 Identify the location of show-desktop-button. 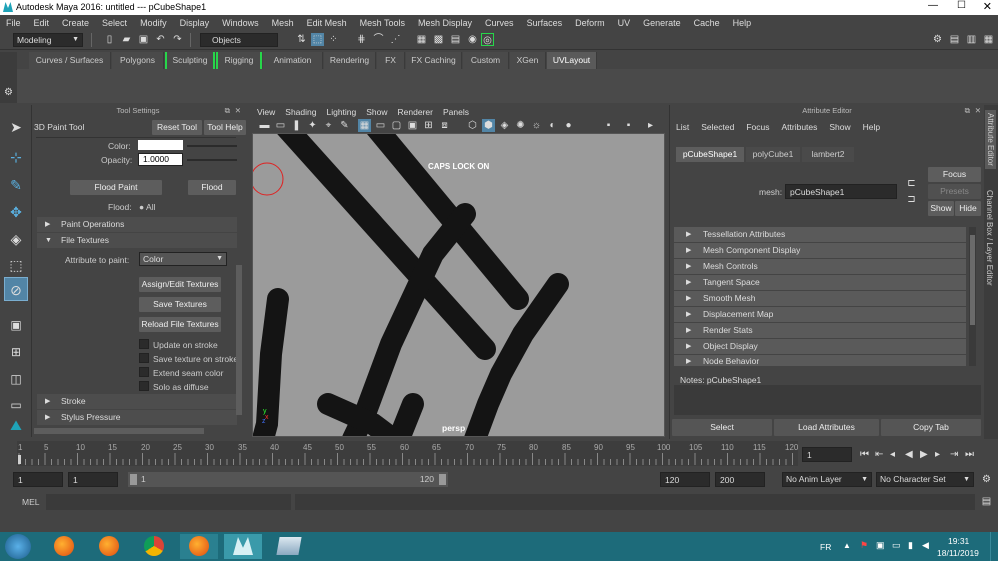
(994, 546).